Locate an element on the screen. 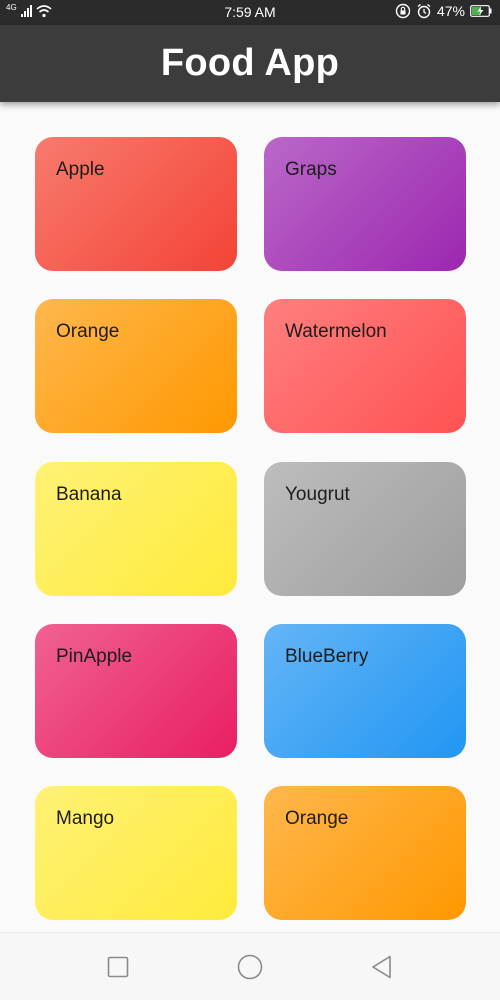 The width and height of the screenshot is (500, 1000). card-label: Mango is located at coordinates (85, 818).